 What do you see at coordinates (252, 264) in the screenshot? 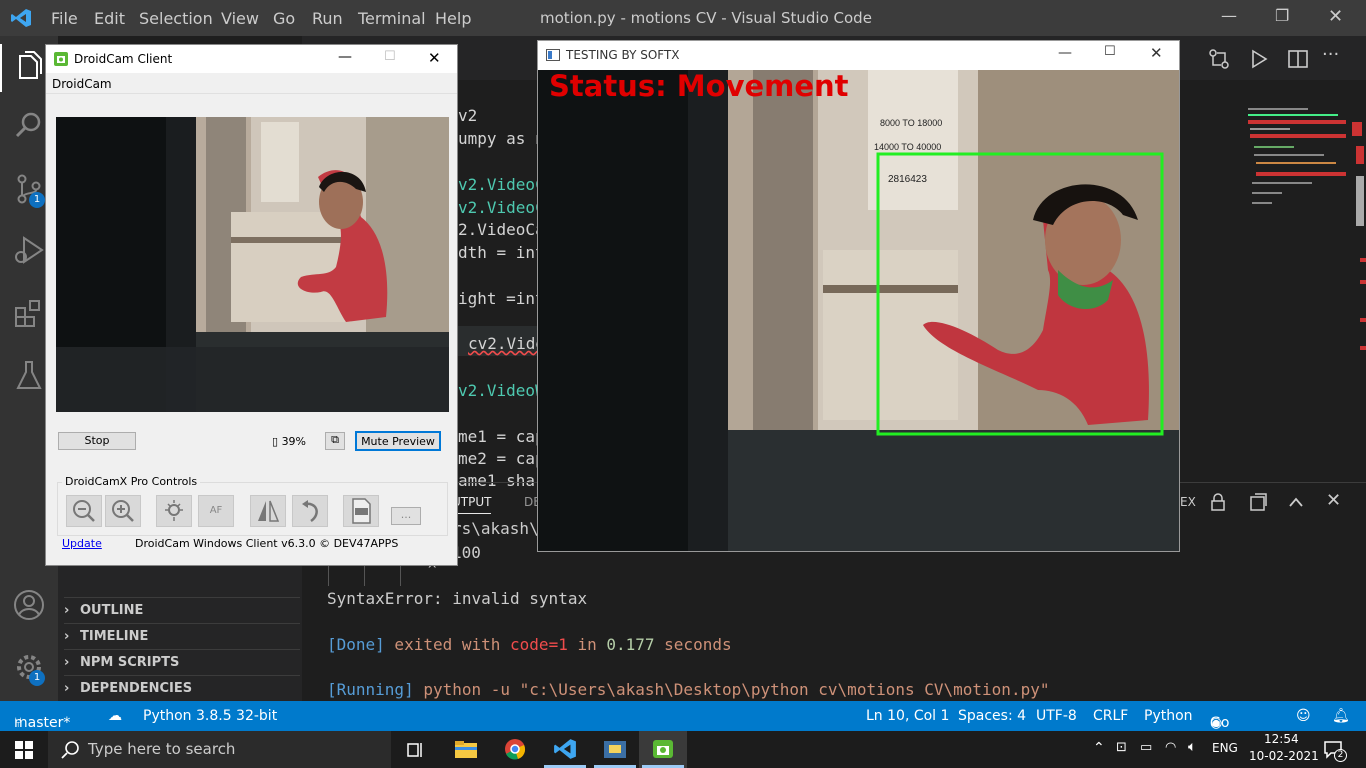
I see `camera-preview` at bounding box center [252, 264].